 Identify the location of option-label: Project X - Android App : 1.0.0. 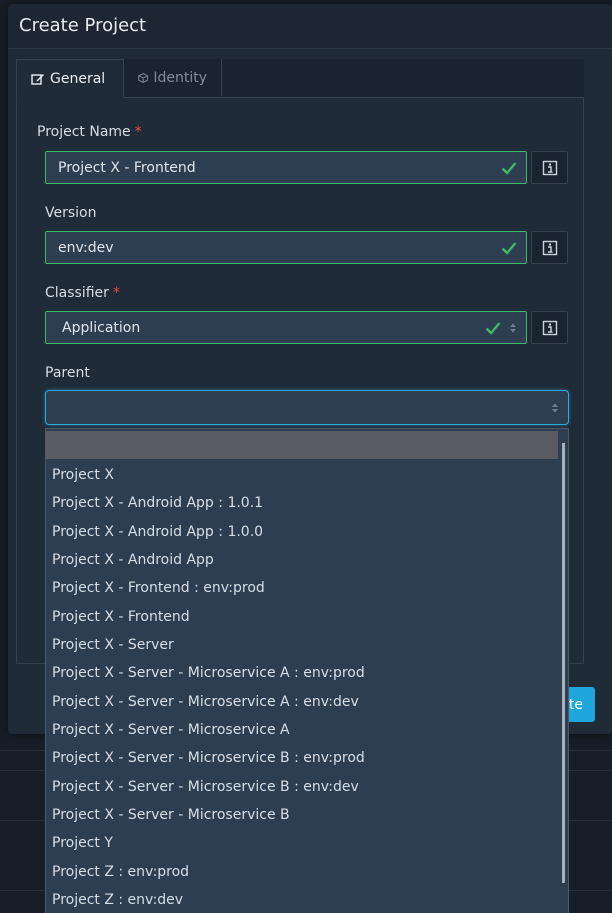
(158, 532).